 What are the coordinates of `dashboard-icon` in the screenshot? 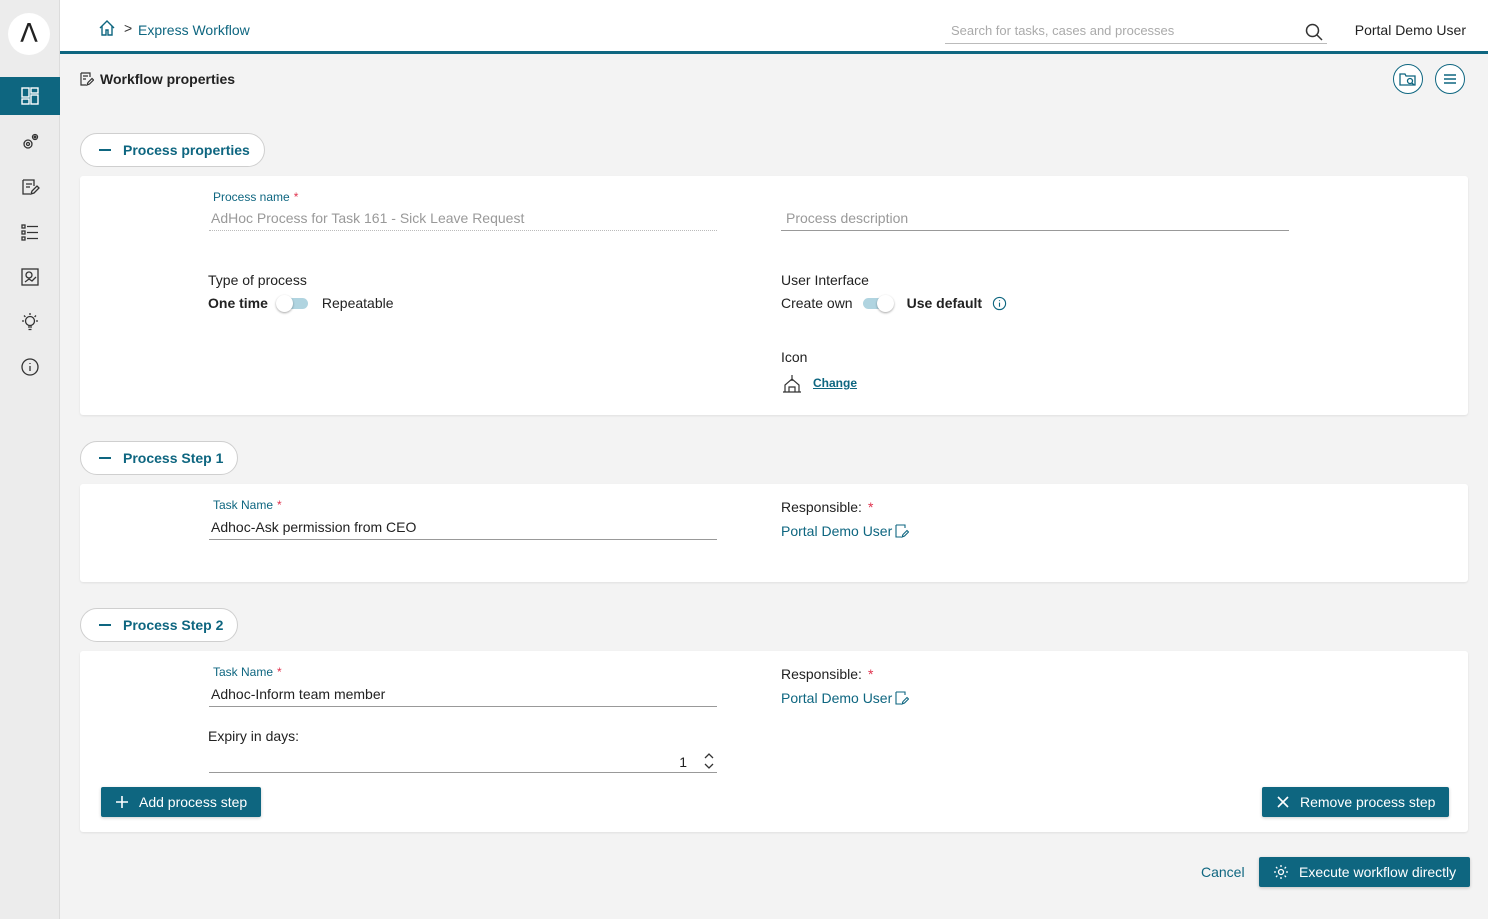 It's located at (30, 96).